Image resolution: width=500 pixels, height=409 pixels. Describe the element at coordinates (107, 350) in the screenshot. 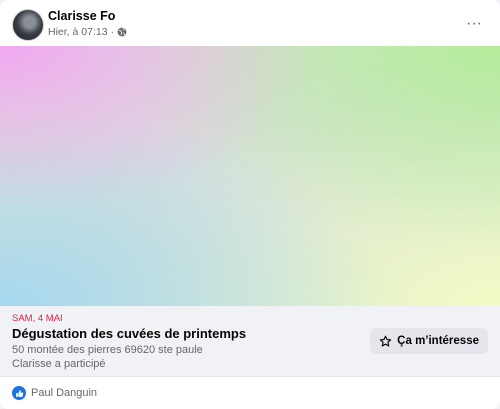

I see `event-address: 50 montée des pierres 69620 ste paule` at that location.